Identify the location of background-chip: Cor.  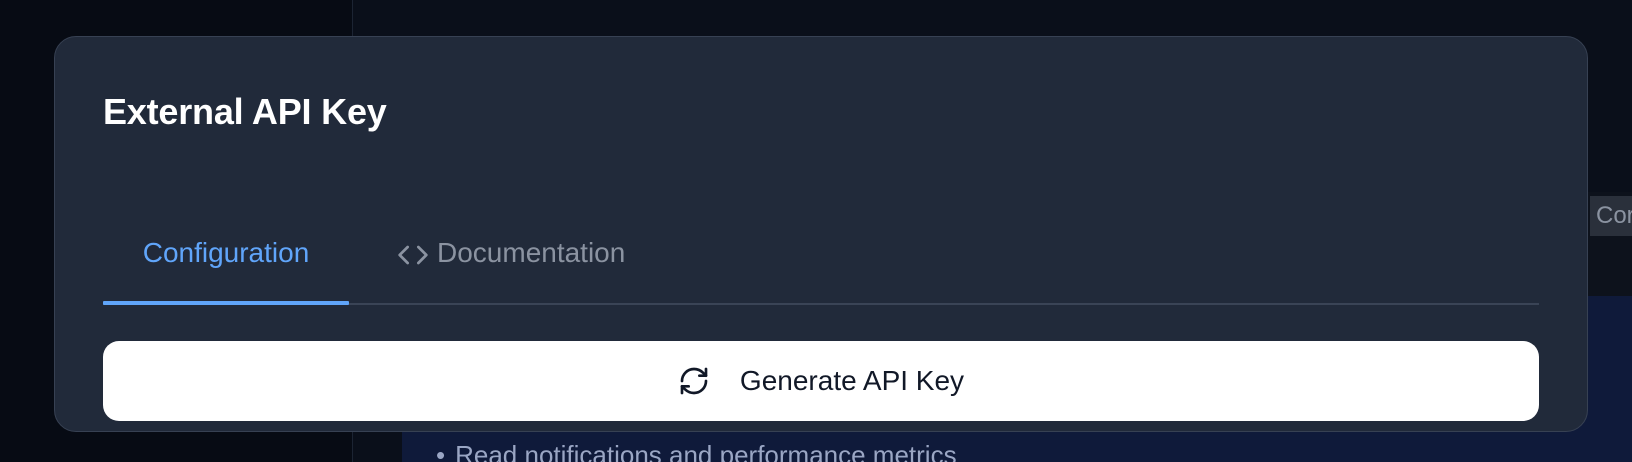
(1611, 216).